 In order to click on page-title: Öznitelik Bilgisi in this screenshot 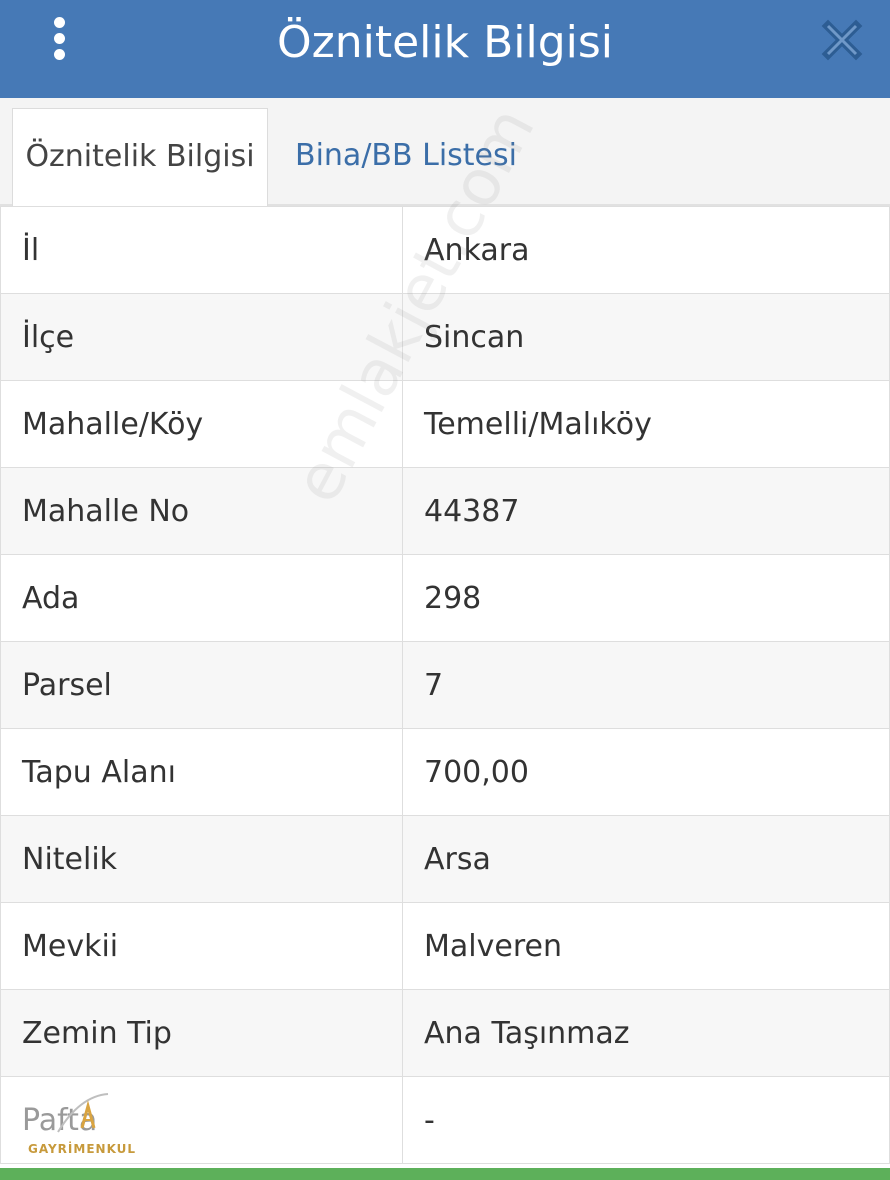, I will do `click(444, 42)`.